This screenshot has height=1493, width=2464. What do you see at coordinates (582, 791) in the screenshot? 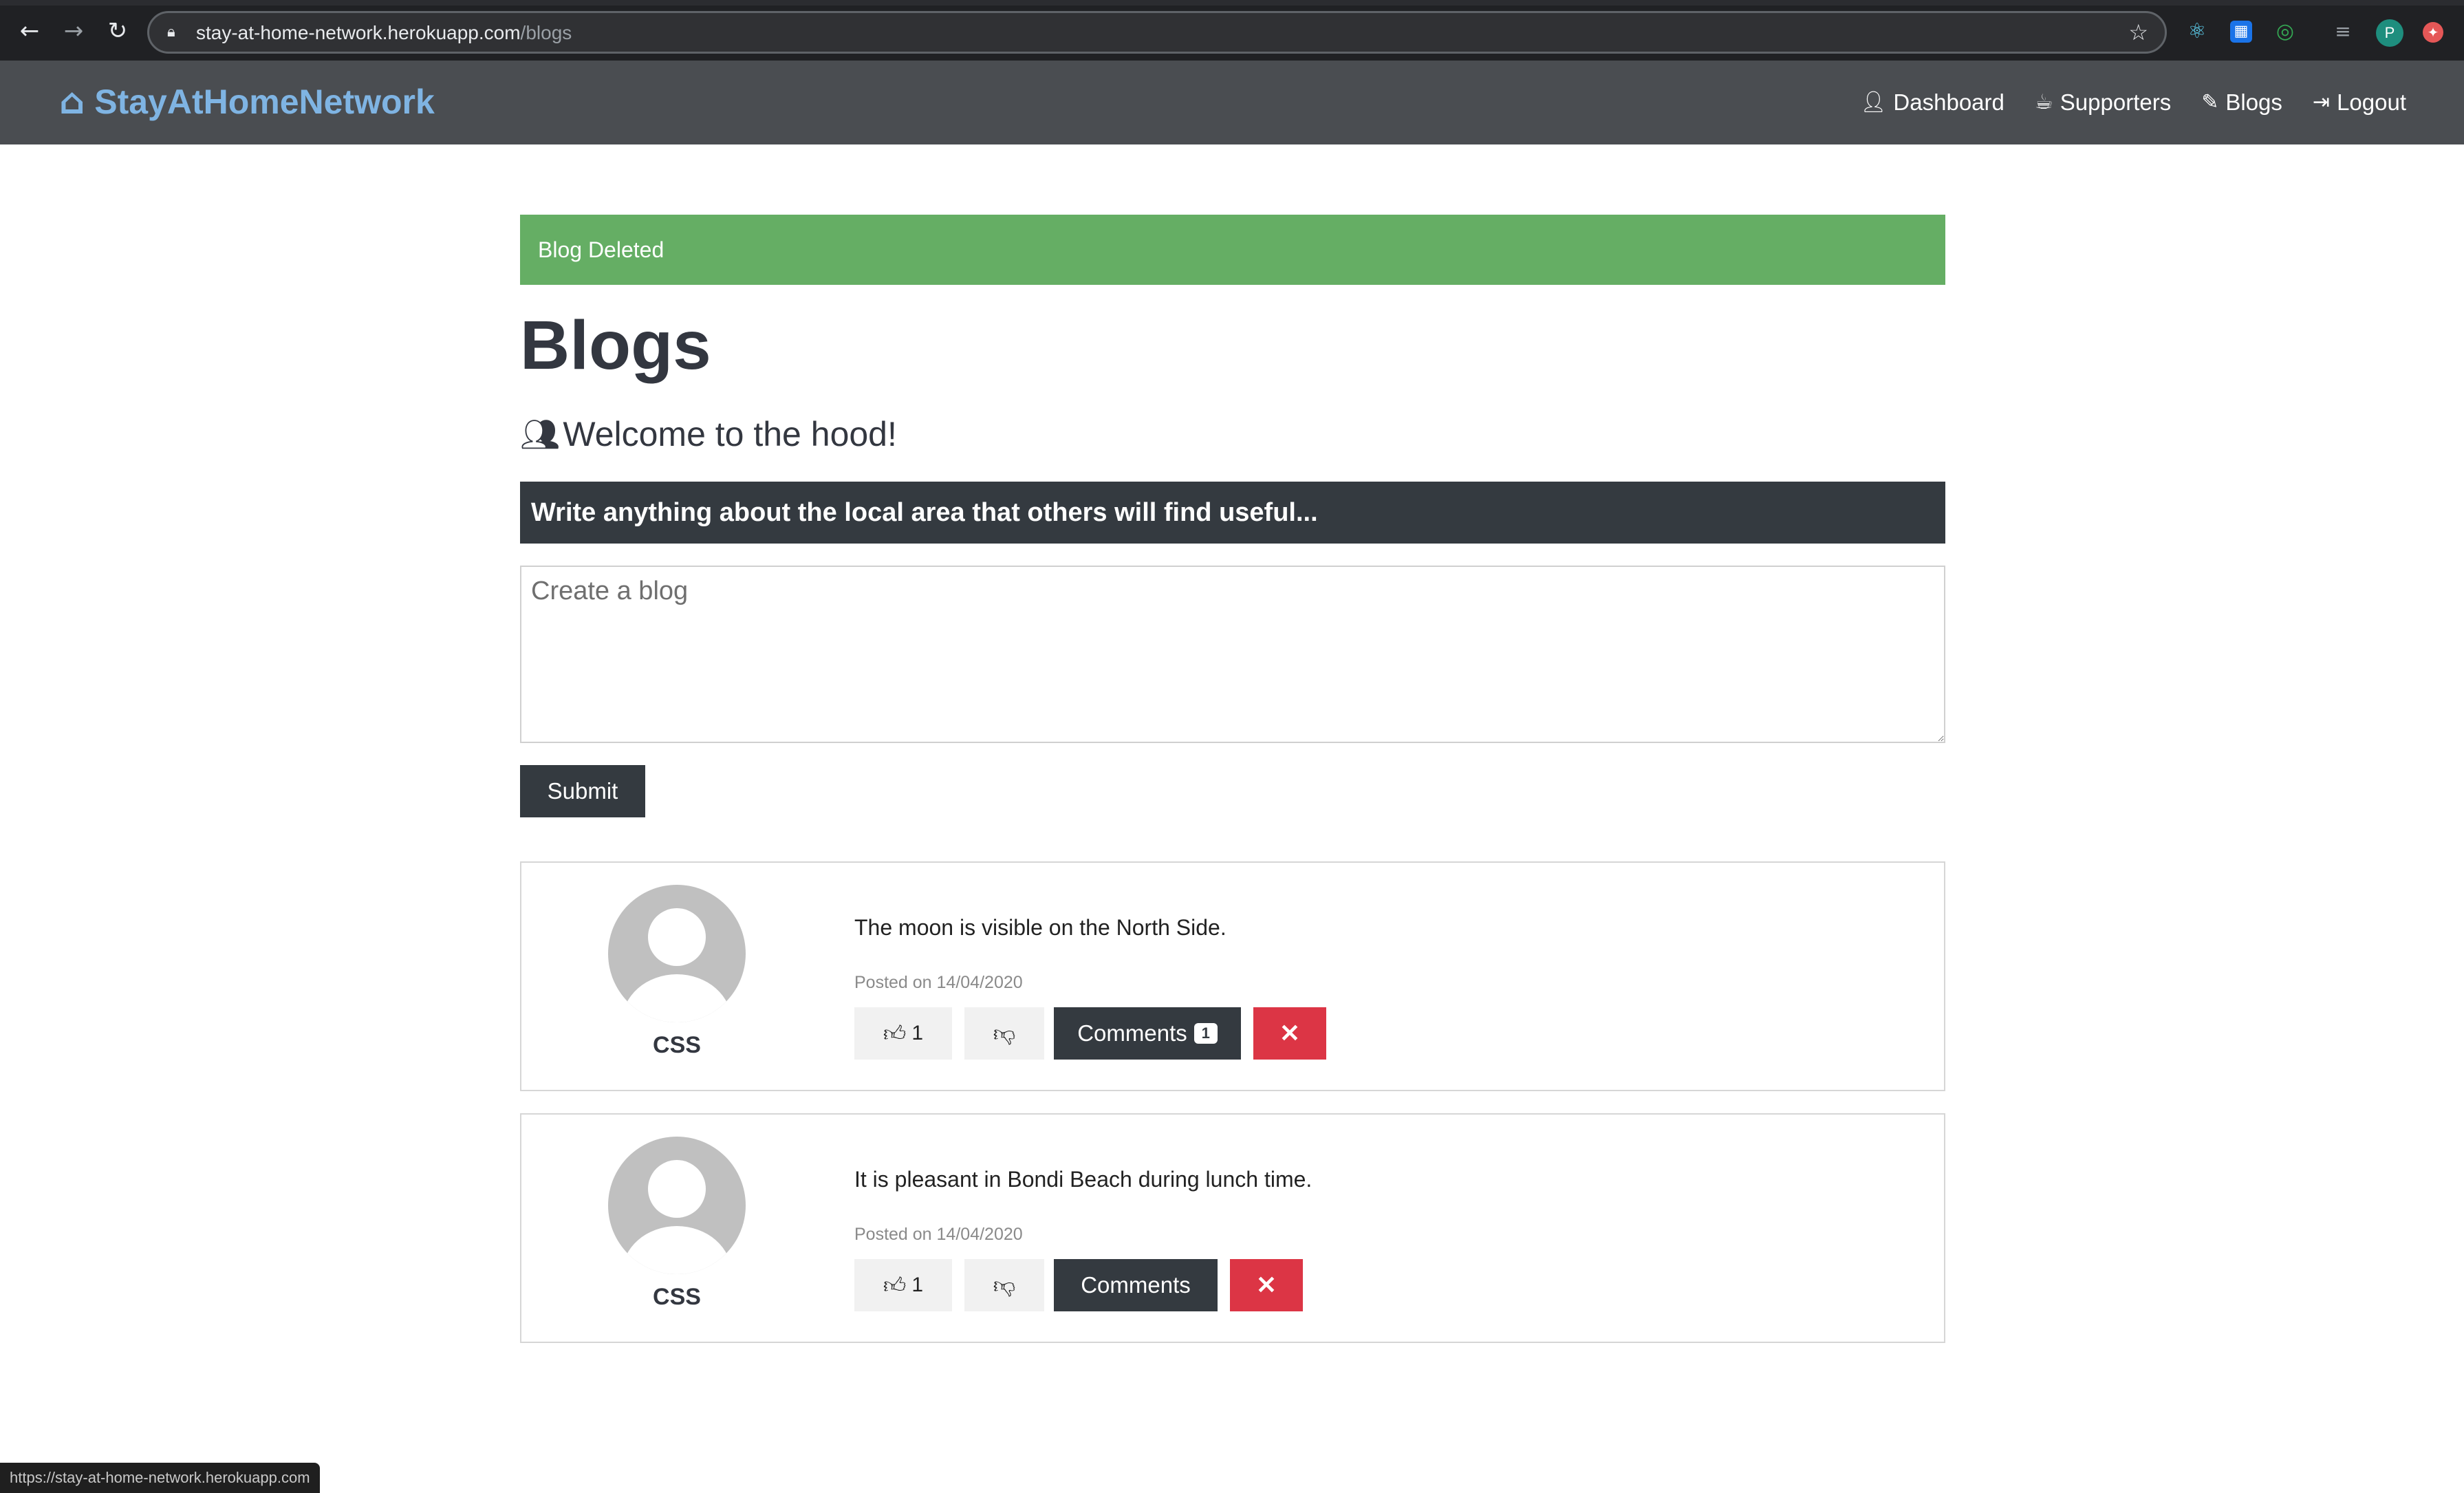
I see `submit-button: Submit` at bounding box center [582, 791].